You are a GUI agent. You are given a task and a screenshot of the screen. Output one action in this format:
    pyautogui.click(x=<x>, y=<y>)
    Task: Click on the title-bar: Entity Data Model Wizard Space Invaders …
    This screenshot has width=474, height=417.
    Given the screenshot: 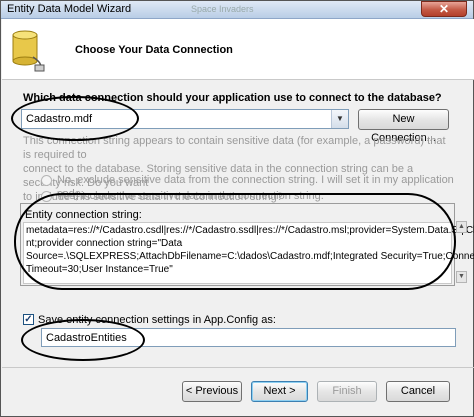 What is the action you would take?
    pyautogui.click(x=237, y=10)
    